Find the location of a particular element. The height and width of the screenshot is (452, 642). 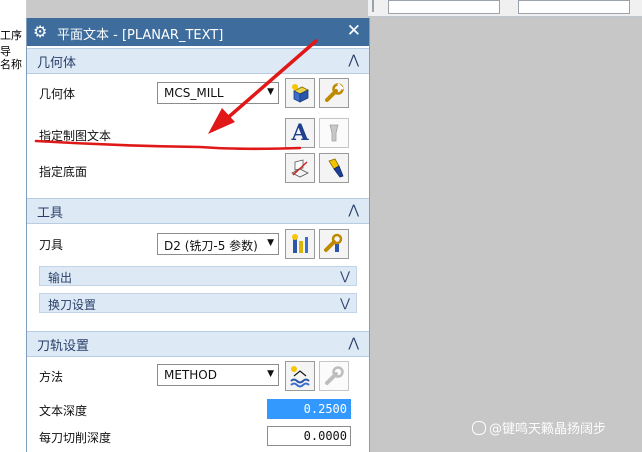

dialog-titlebar: ⚙ 平面文本 - [PLANAR_TEXT] ✕ is located at coordinates (198, 32).